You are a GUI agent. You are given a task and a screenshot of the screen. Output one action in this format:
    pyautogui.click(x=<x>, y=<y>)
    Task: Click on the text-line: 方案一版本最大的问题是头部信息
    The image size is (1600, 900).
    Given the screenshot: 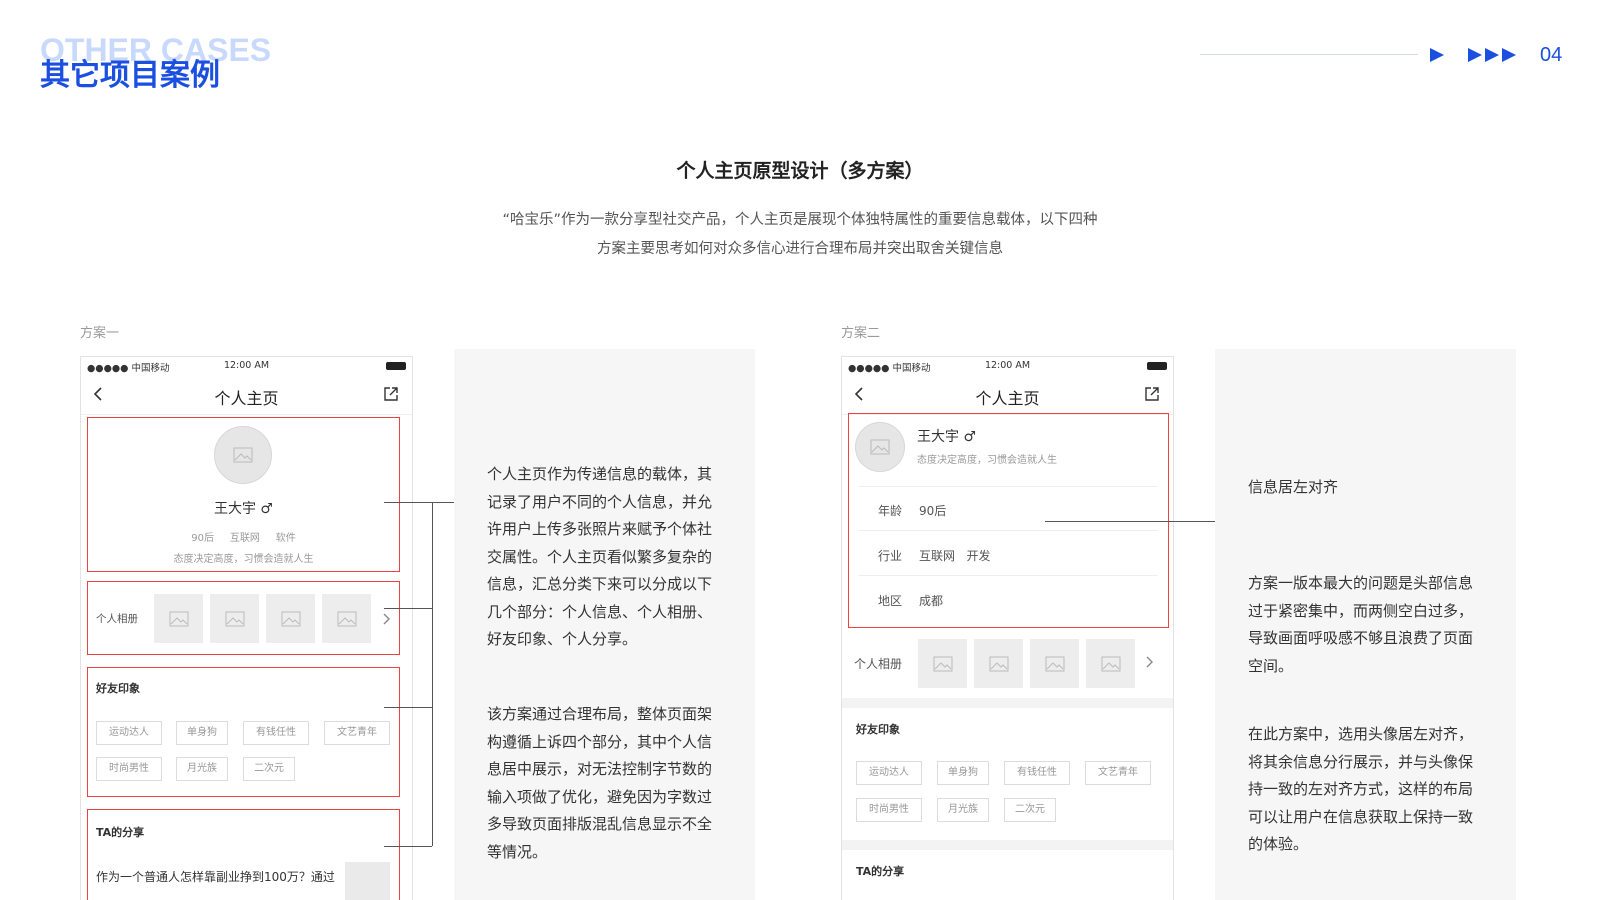 What is the action you would take?
    pyautogui.click(x=1361, y=583)
    